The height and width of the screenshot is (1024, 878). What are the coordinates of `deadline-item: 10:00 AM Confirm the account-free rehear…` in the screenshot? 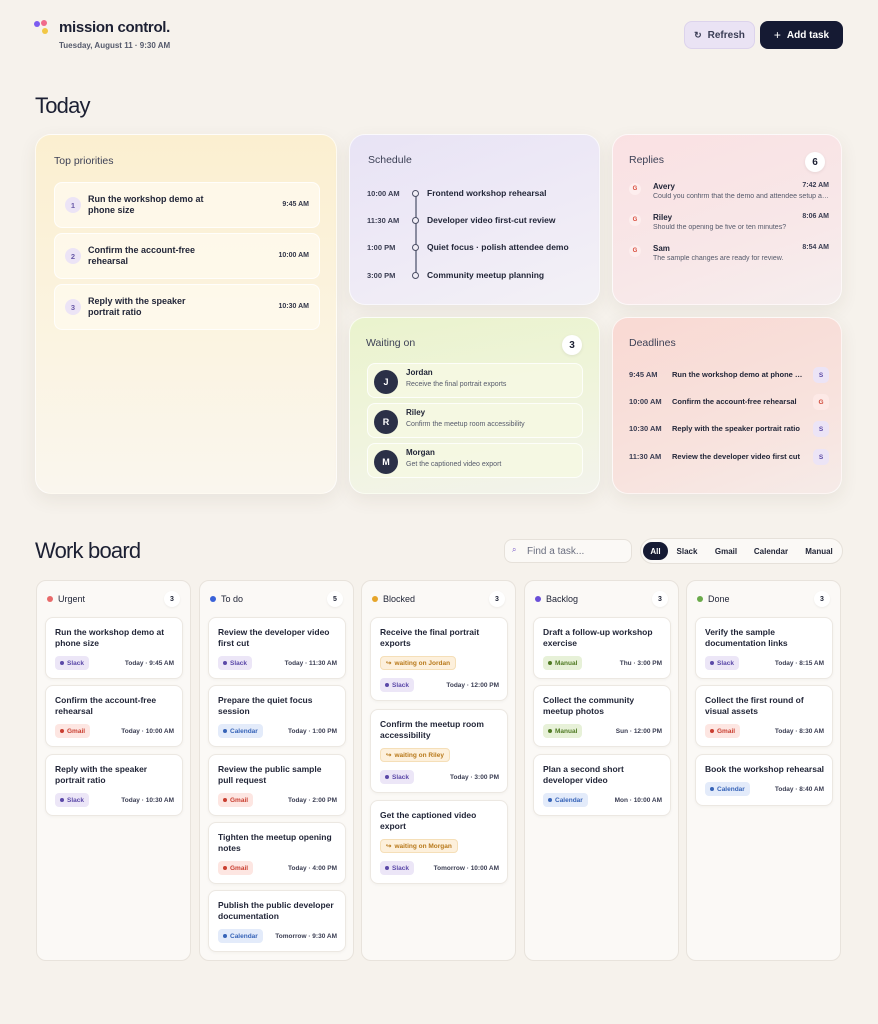 It's located at (729, 403).